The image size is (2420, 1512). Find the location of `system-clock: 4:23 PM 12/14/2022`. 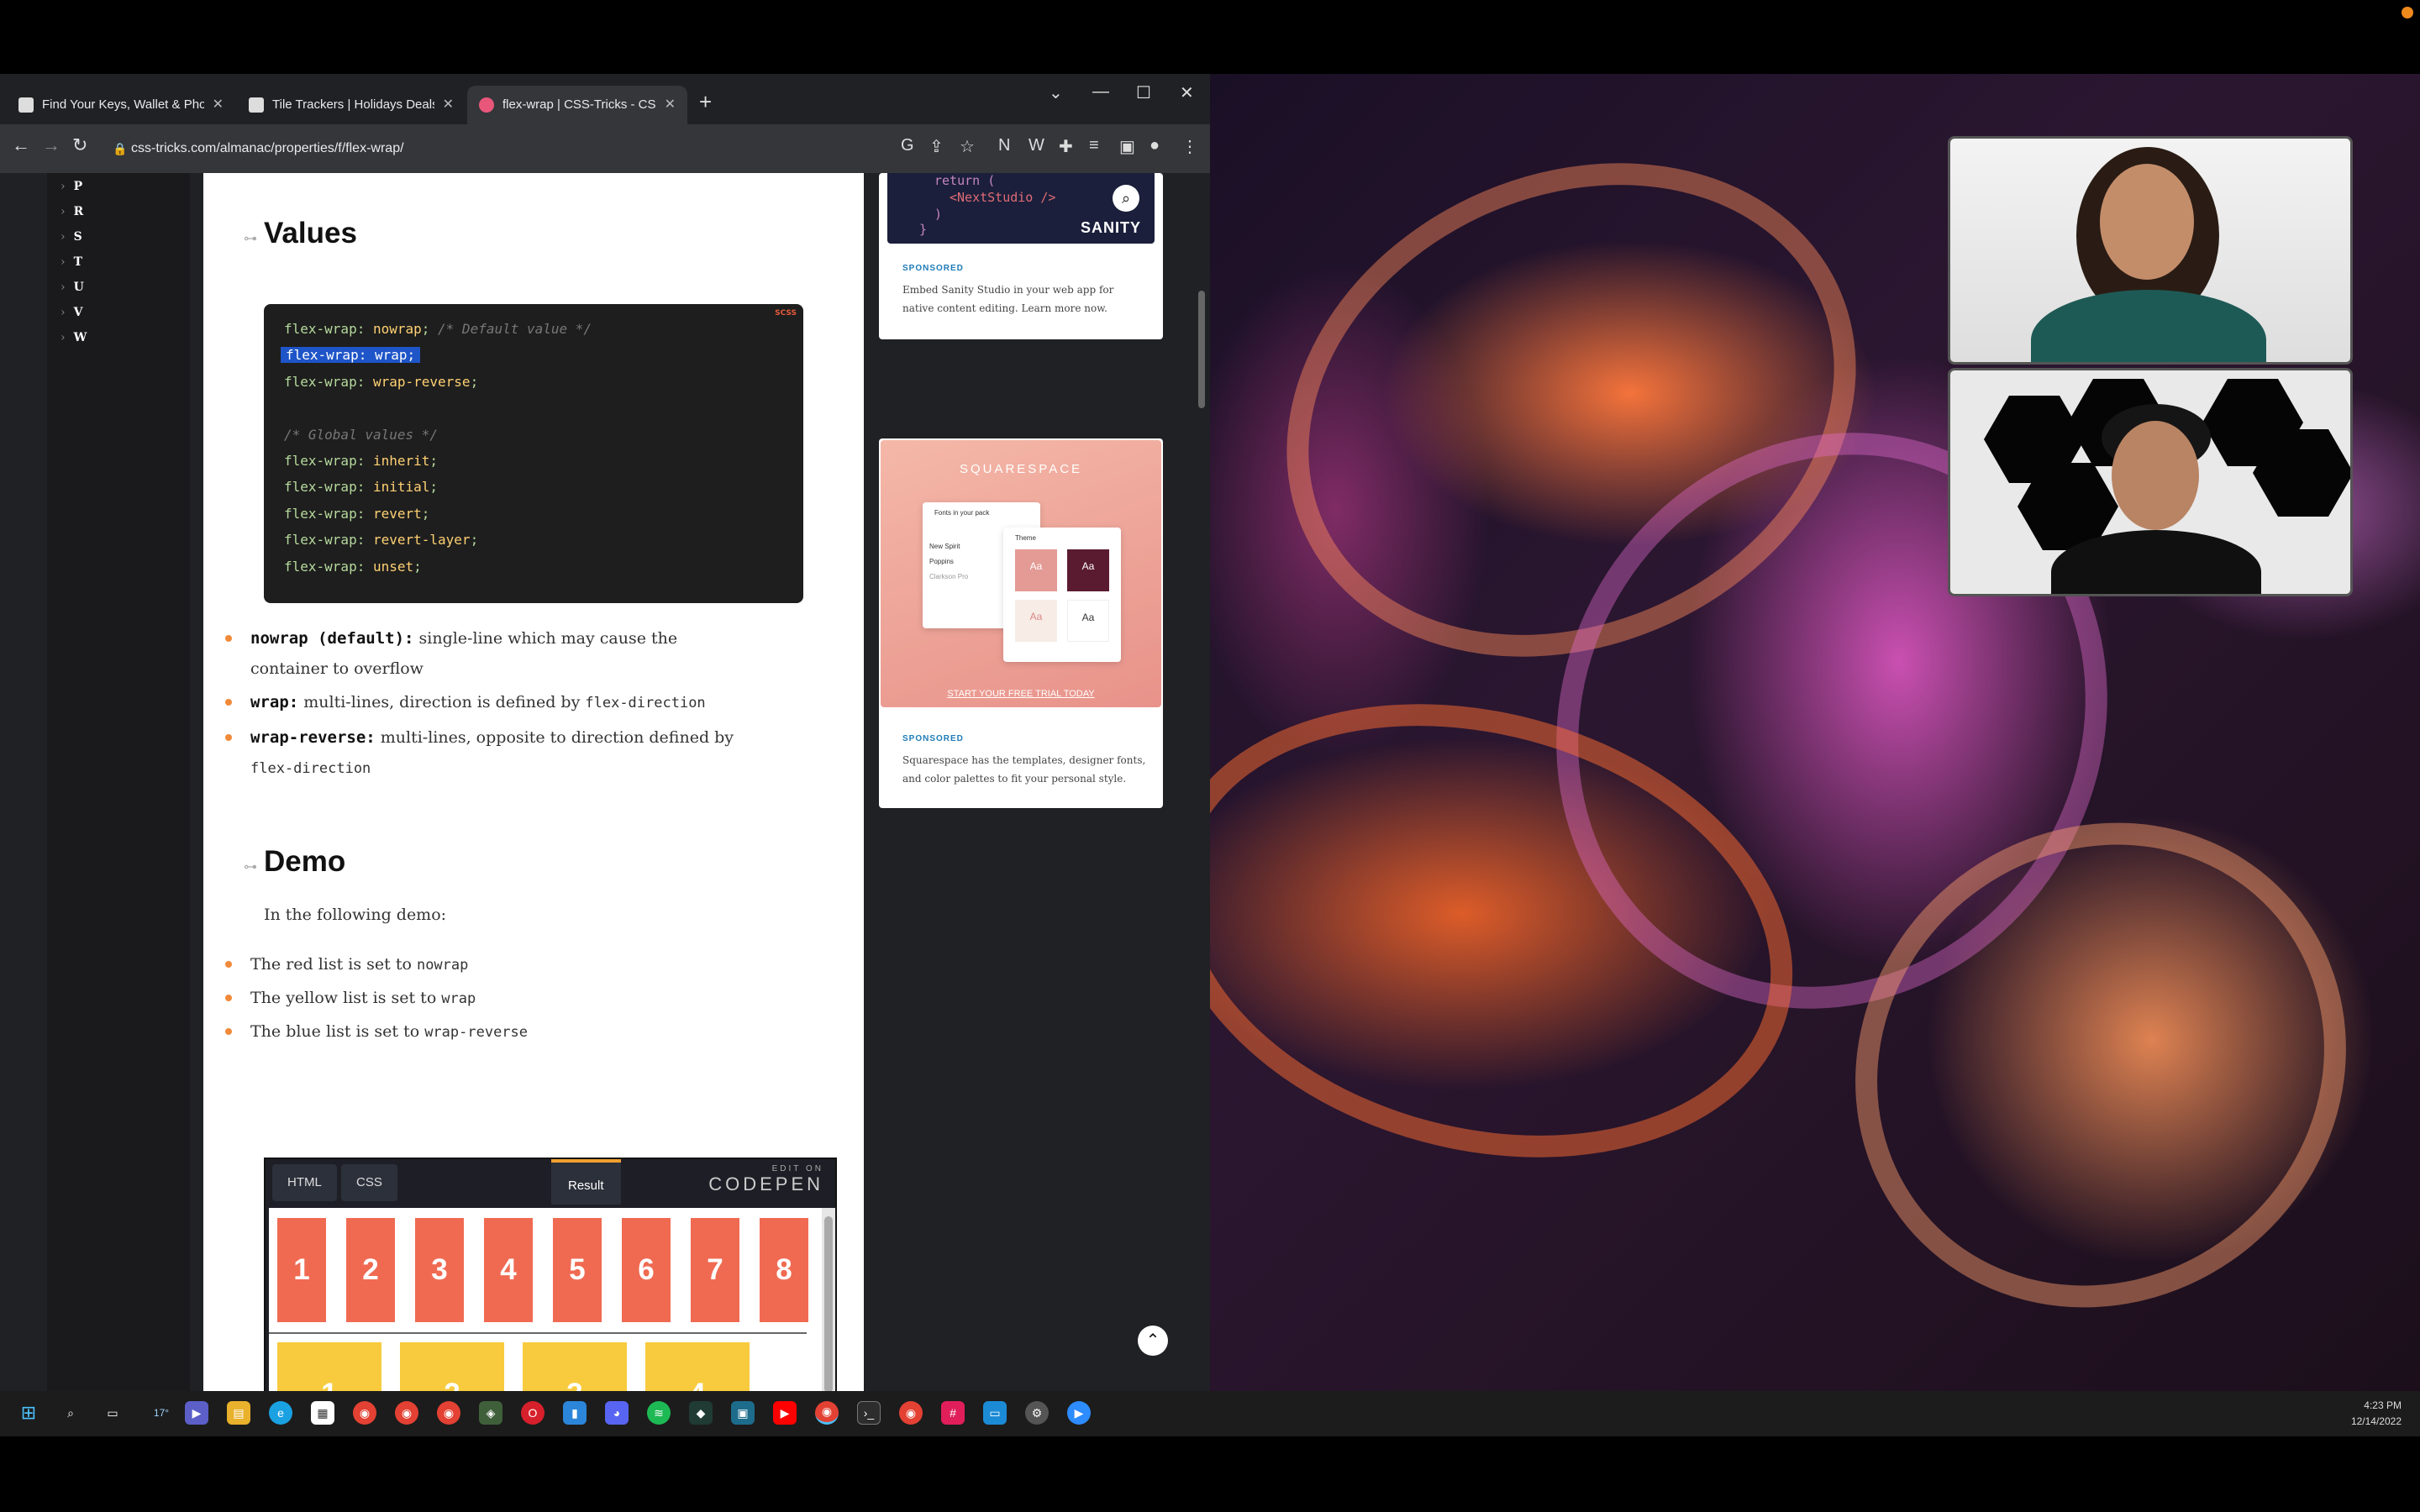

system-clock: 4:23 PM 12/14/2022 is located at coordinates (2376, 1414).